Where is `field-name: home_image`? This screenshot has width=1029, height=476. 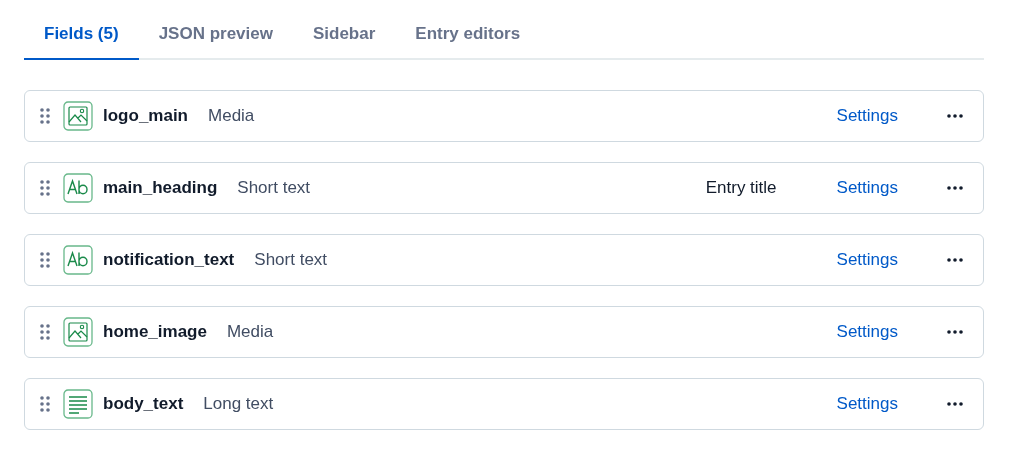 field-name: home_image is located at coordinates (155, 332).